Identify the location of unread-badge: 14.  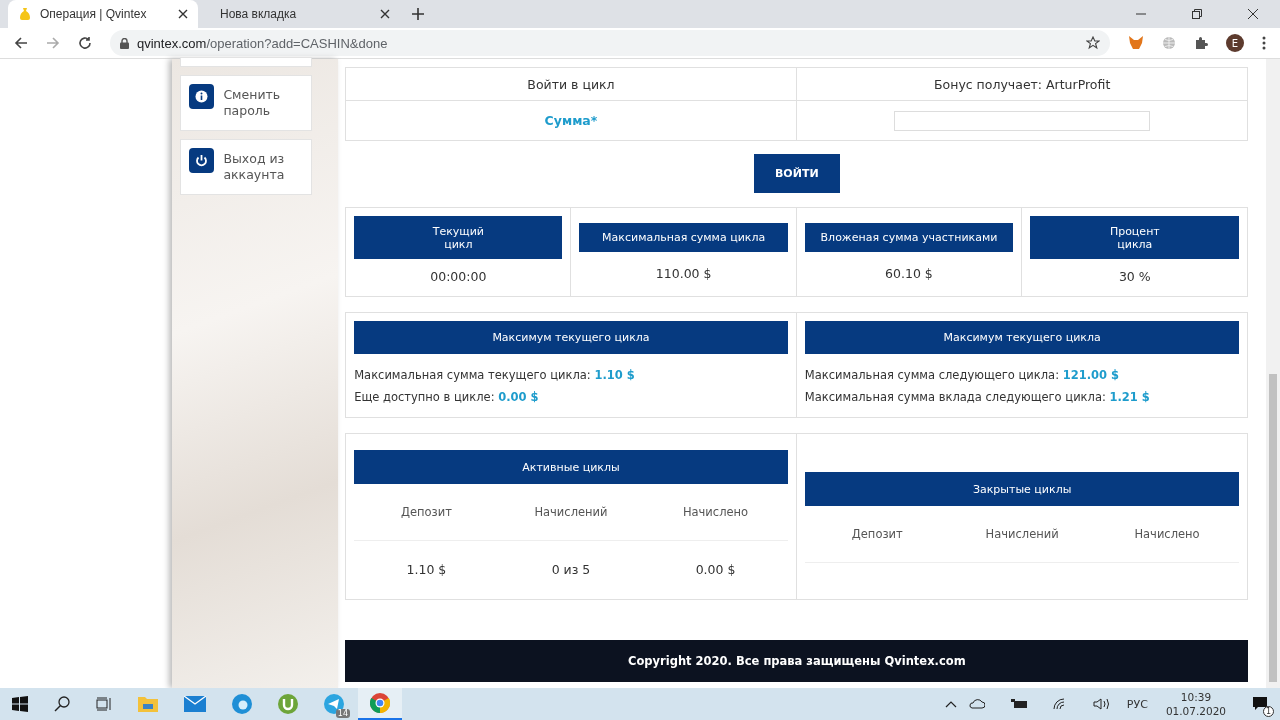
(342, 713).